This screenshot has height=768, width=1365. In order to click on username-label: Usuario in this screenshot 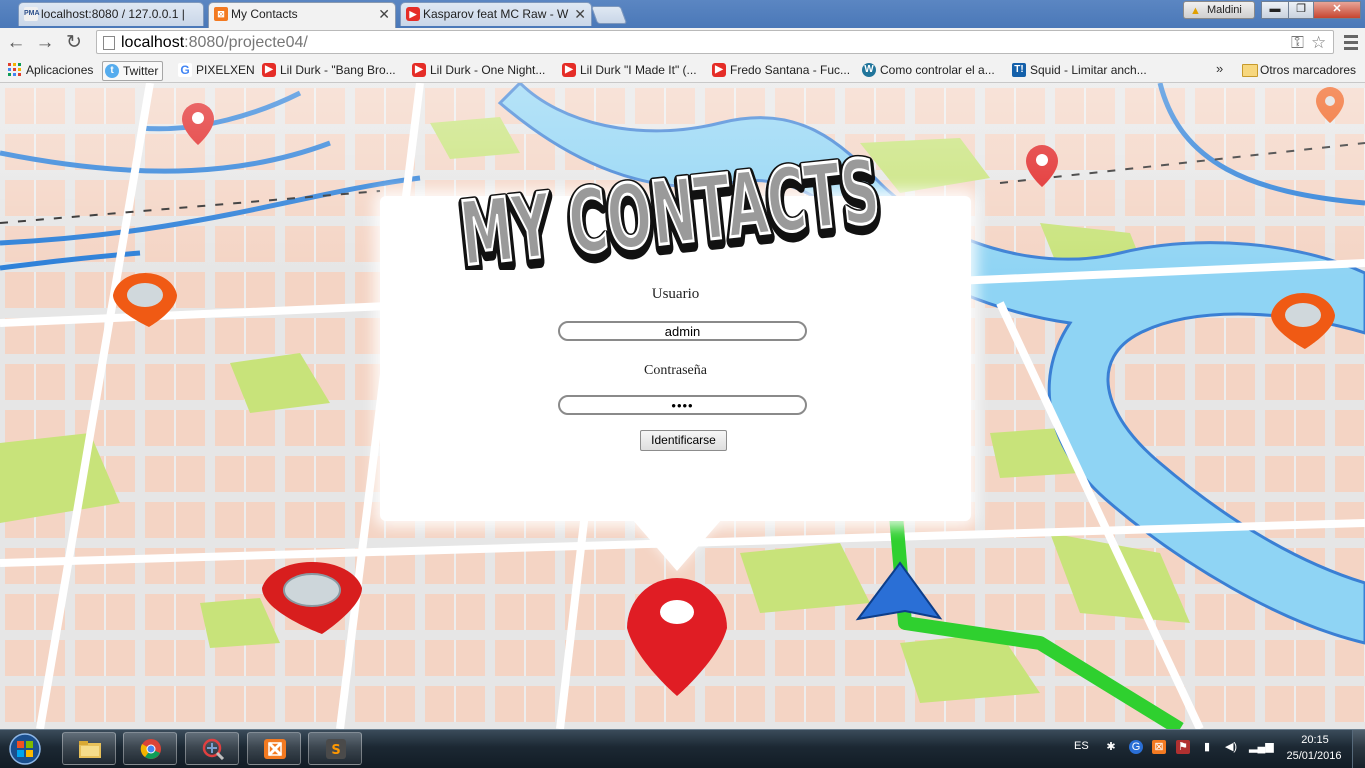, I will do `click(675, 294)`.